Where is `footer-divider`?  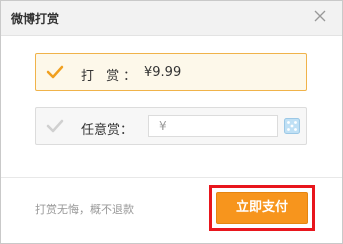
footer-divider is located at coordinates (171, 177).